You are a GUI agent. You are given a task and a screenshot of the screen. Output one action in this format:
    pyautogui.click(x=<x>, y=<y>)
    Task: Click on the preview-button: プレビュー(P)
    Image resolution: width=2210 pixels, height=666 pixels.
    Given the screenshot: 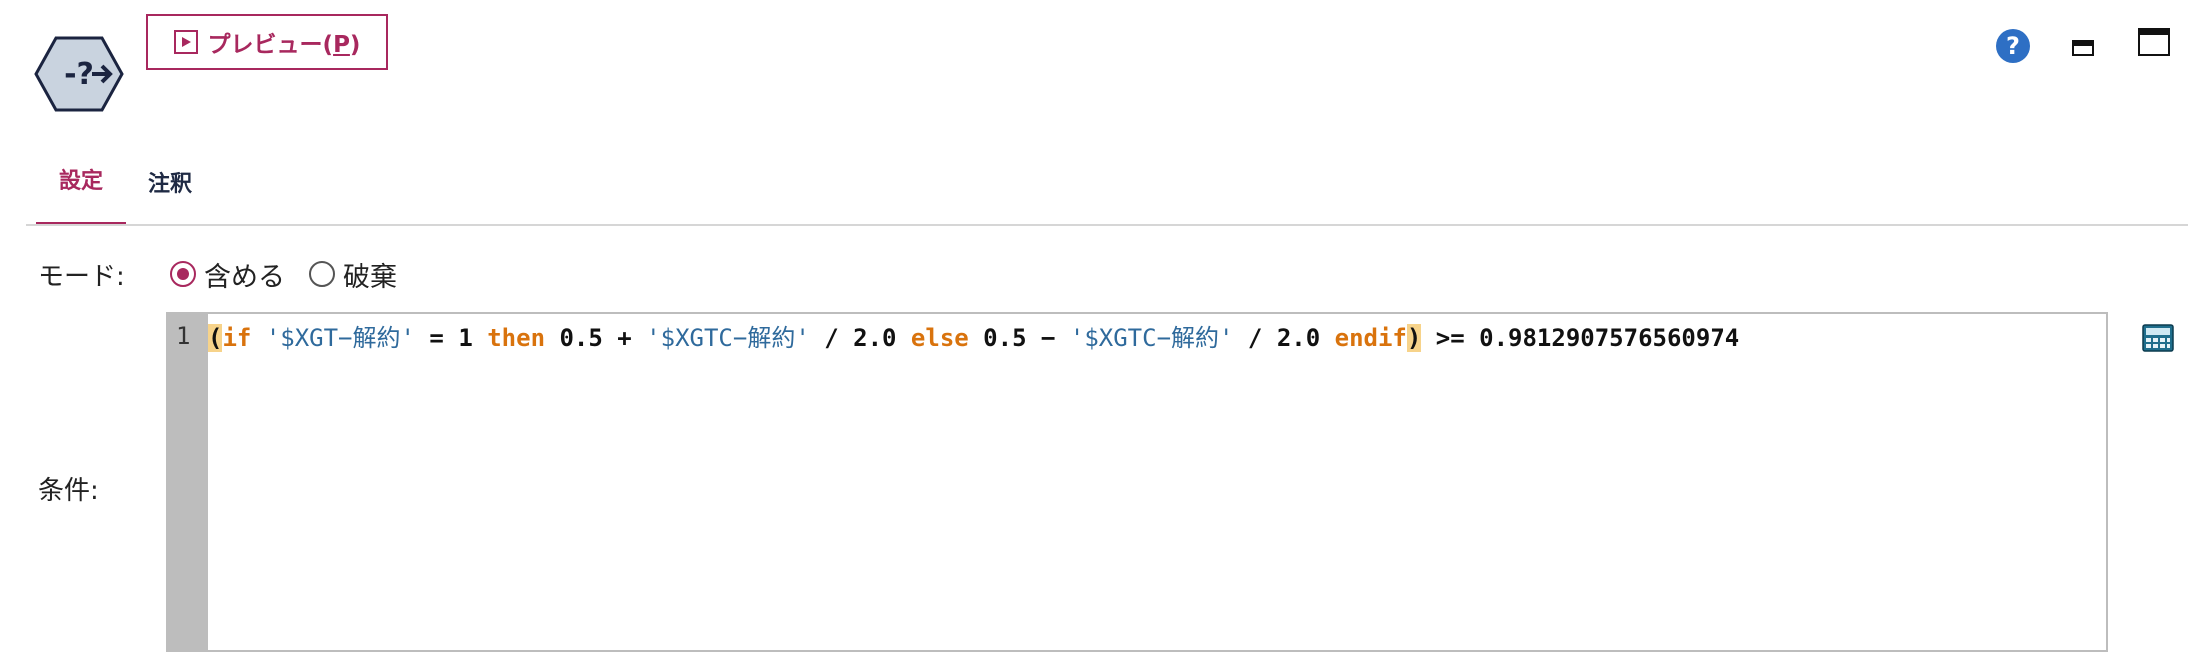 What is the action you would take?
    pyautogui.click(x=267, y=42)
    